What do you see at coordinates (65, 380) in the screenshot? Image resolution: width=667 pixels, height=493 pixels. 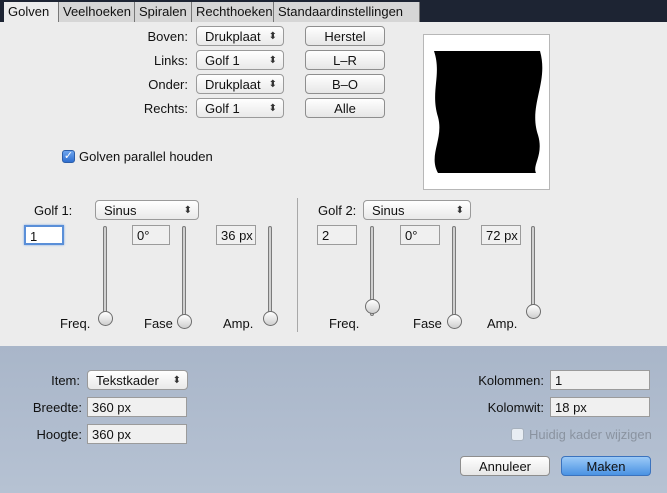 I see `item-label: Item:` at bounding box center [65, 380].